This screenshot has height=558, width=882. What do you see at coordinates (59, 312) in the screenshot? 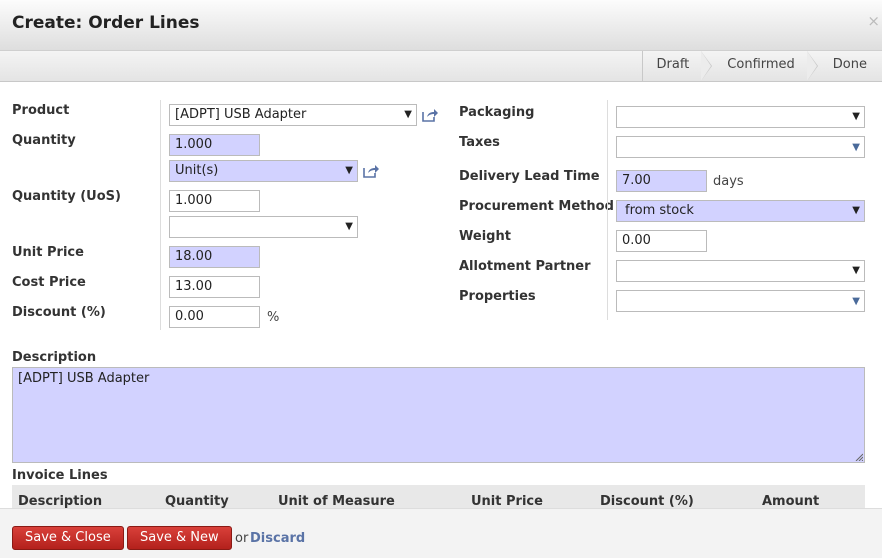
I see `discount-label: Discount (%)` at bounding box center [59, 312].